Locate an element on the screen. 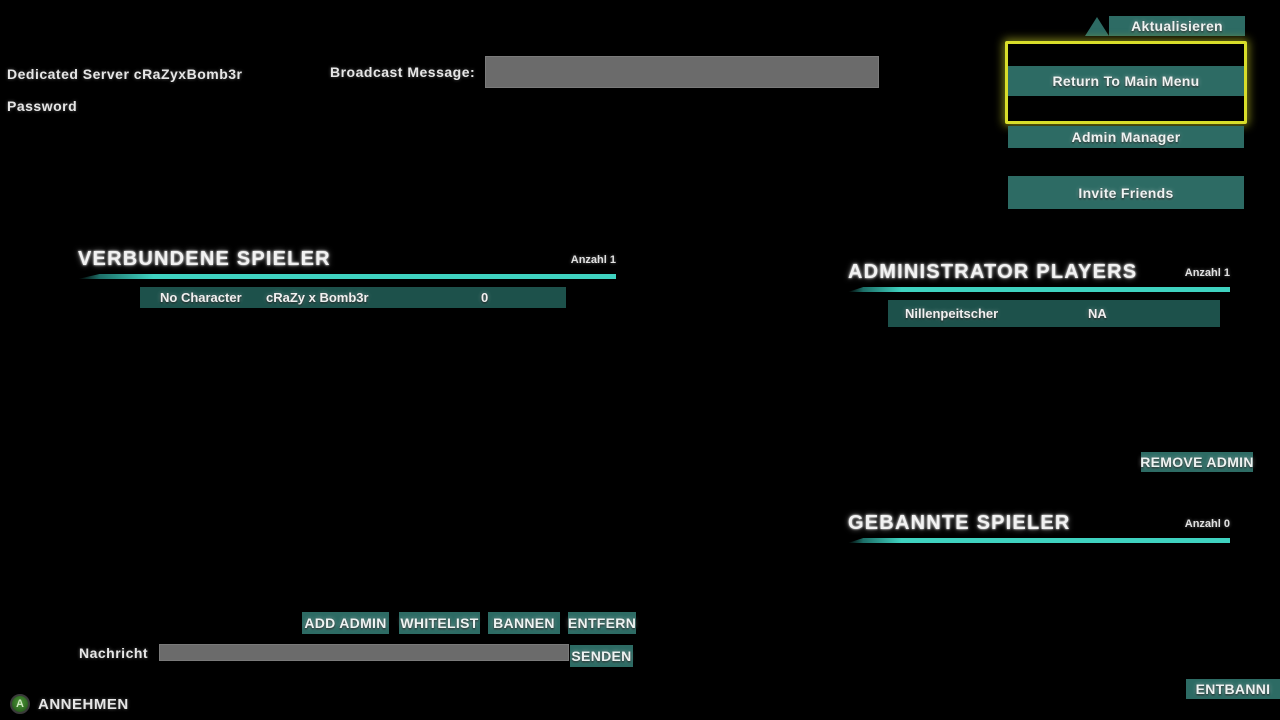 This screenshot has width=1280, height=720. administrator-players-count: Anzahl 1 is located at coordinates (1207, 273).